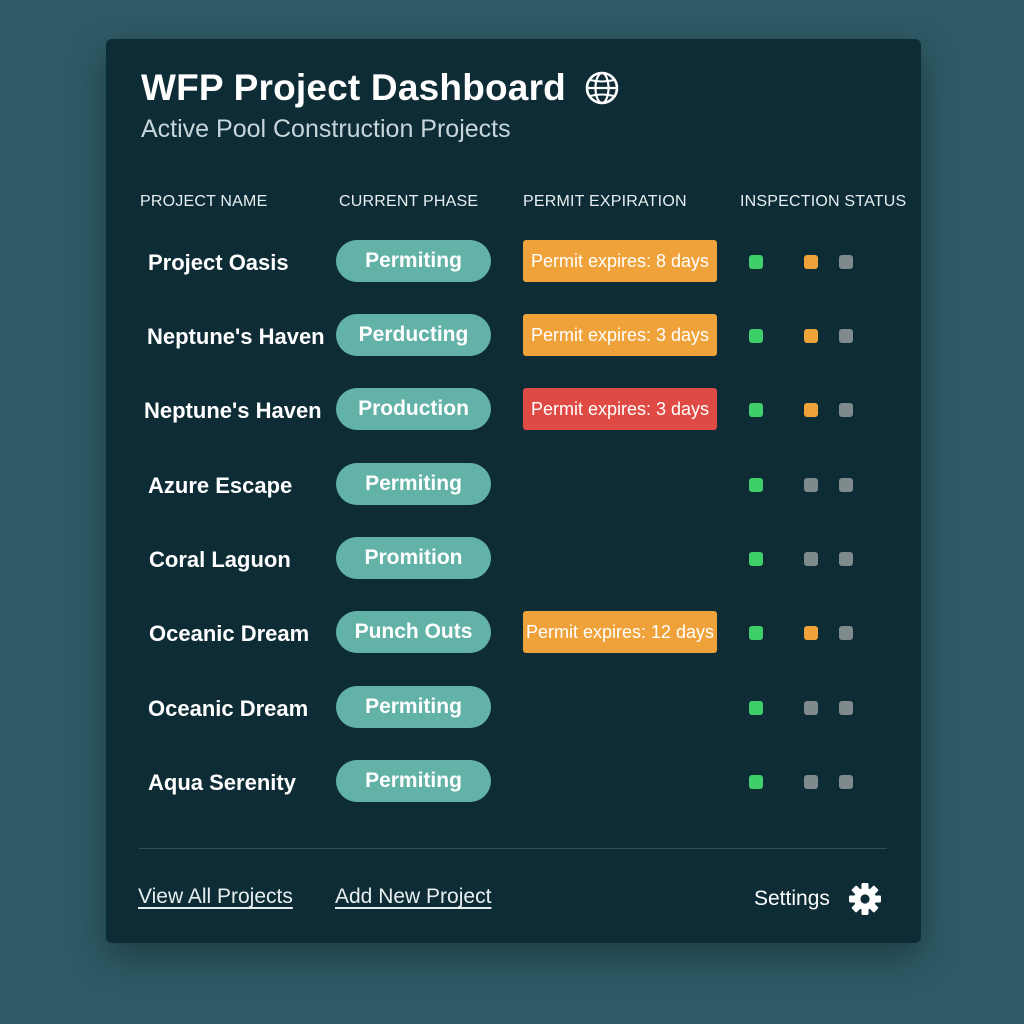 This screenshot has height=1024, width=1024. Describe the element at coordinates (409, 201) in the screenshot. I see `column-header-current-phase: CURRENT PHASE` at that location.